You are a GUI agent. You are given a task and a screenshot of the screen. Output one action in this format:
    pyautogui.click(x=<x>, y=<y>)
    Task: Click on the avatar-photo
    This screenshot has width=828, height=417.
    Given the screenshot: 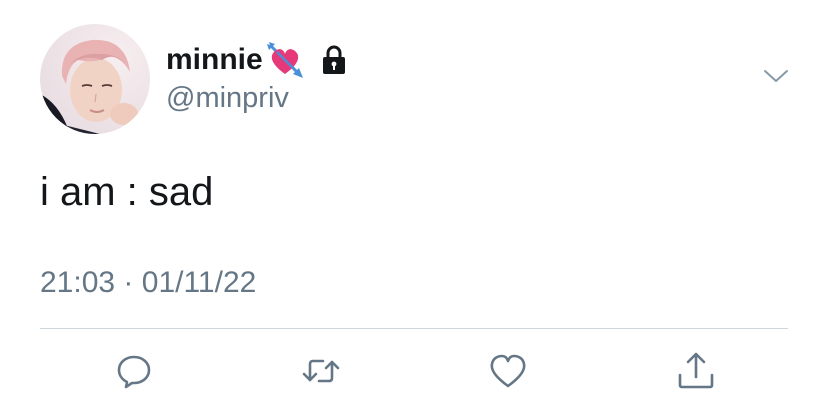 What is the action you would take?
    pyautogui.click(x=95, y=79)
    